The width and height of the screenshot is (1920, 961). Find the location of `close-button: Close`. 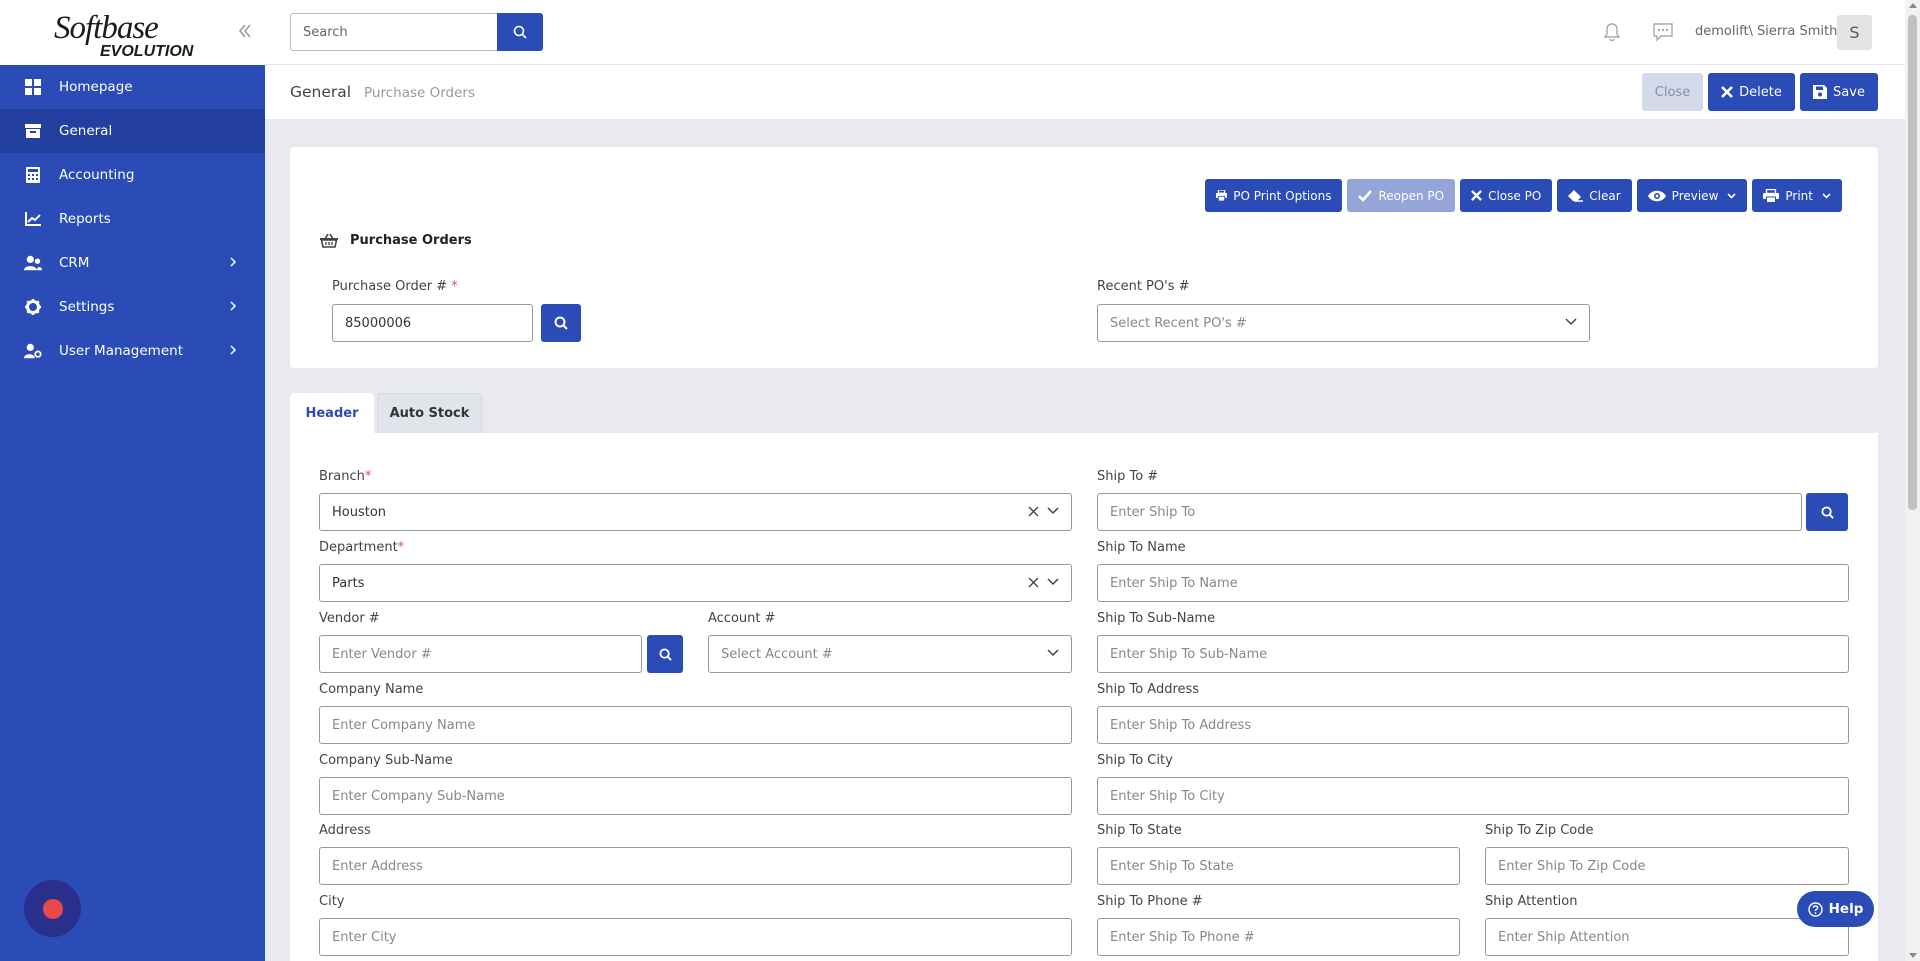

close-button: Close is located at coordinates (1672, 92).